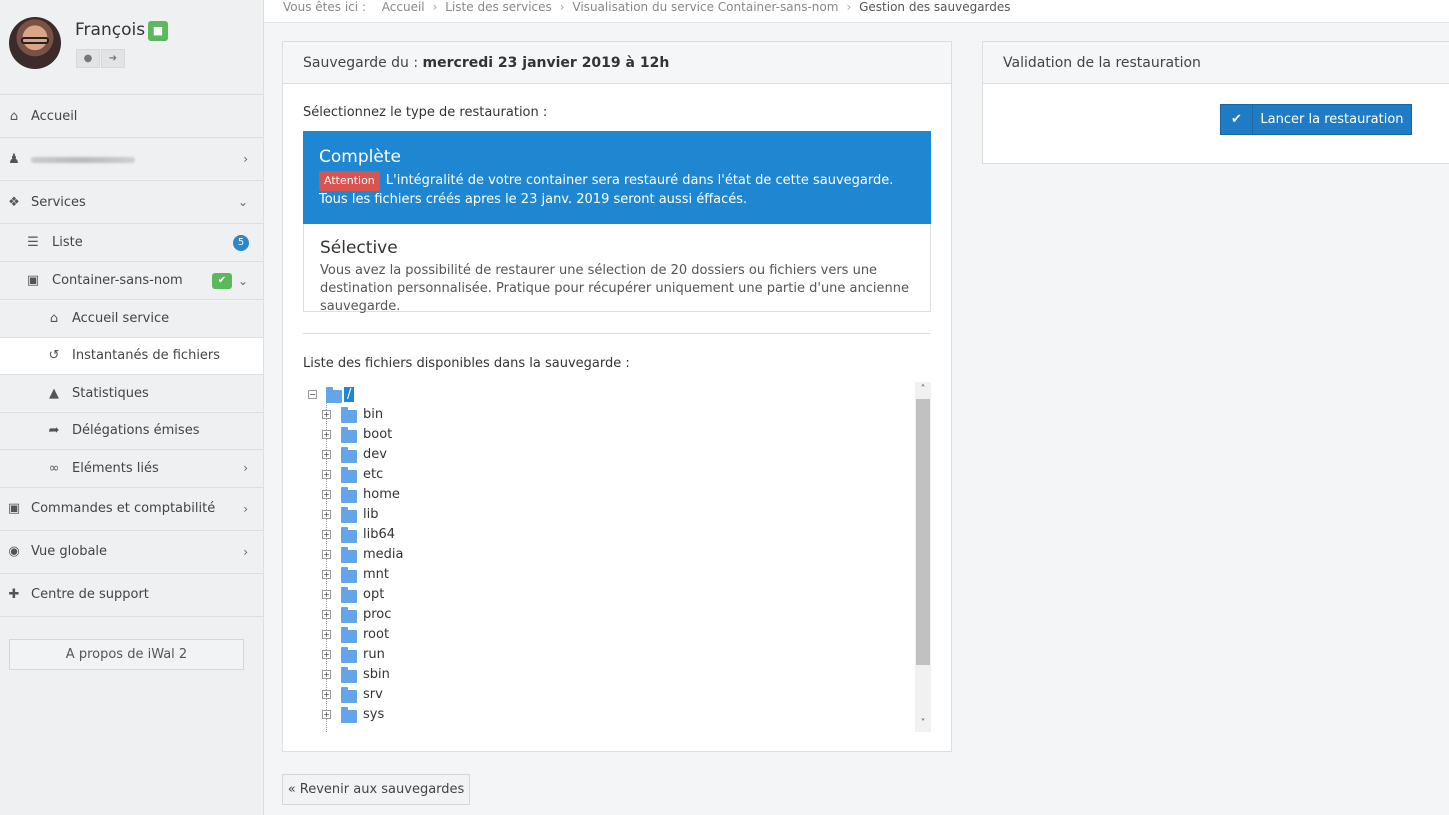 This screenshot has height=815, width=1449. I want to click on tree-item-name: home, so click(381, 494).